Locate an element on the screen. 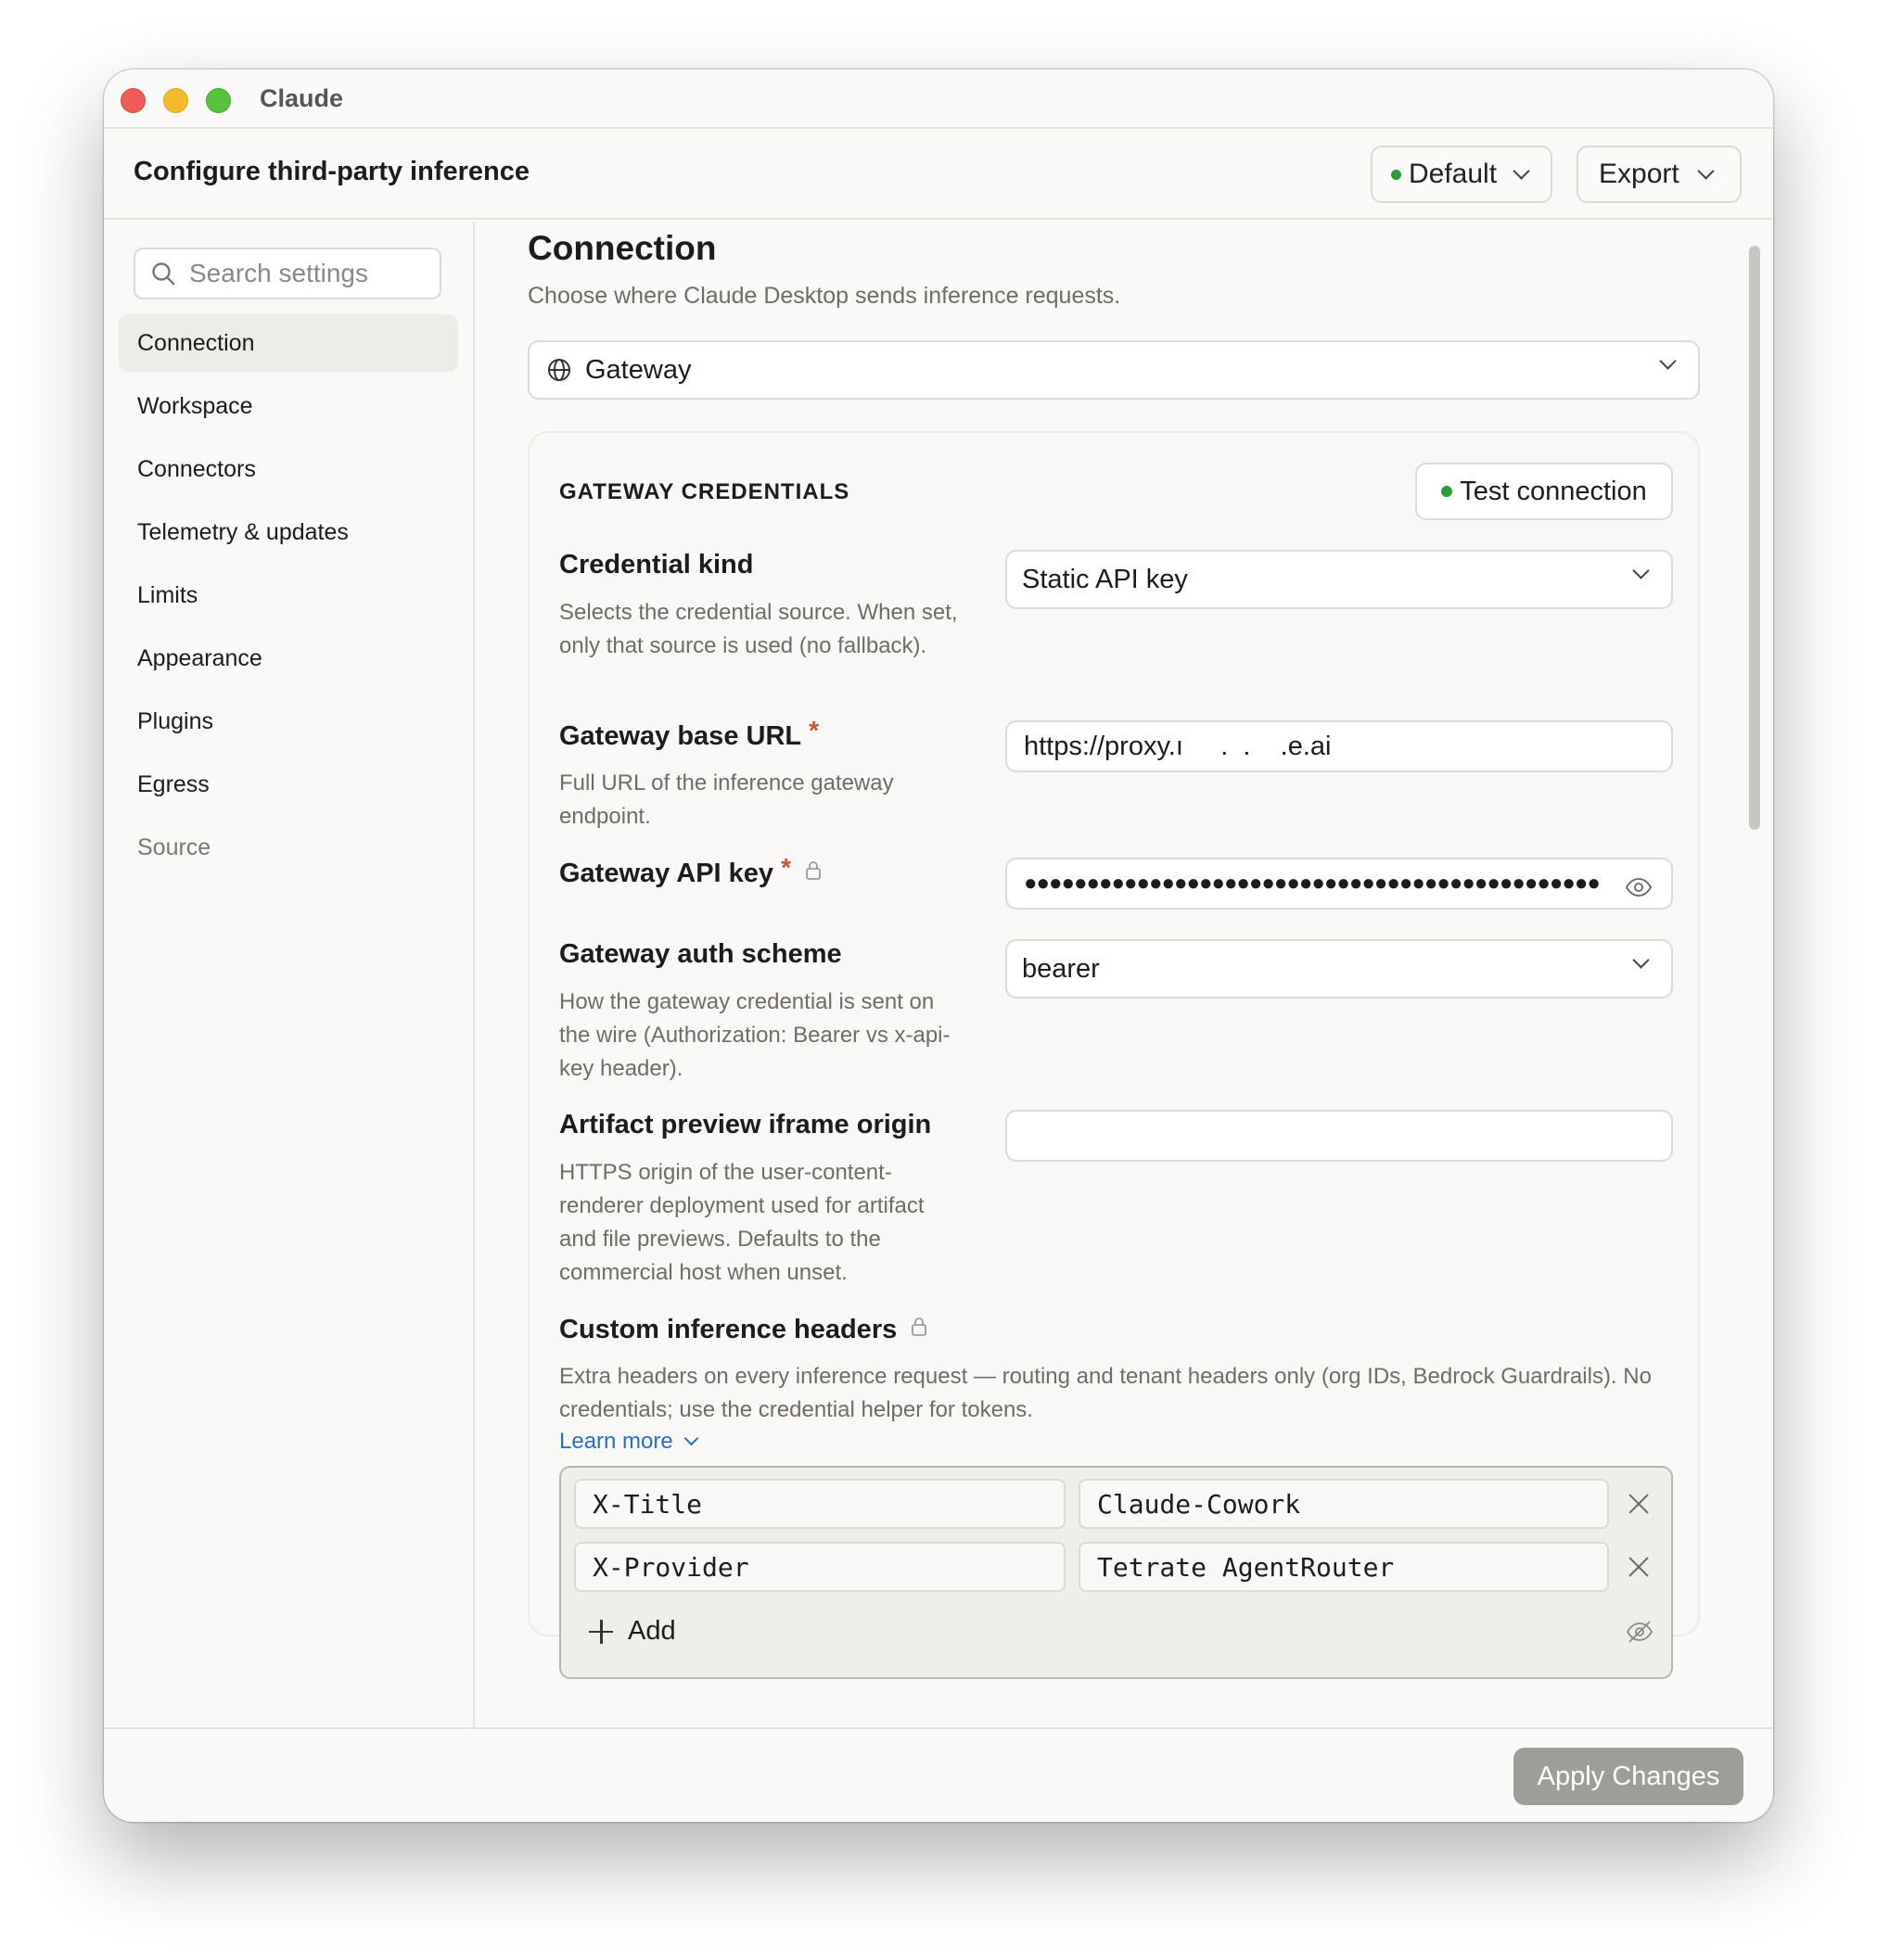  base-url-input: https://proxy.ı . . .e.ai is located at coordinates (1339, 746).